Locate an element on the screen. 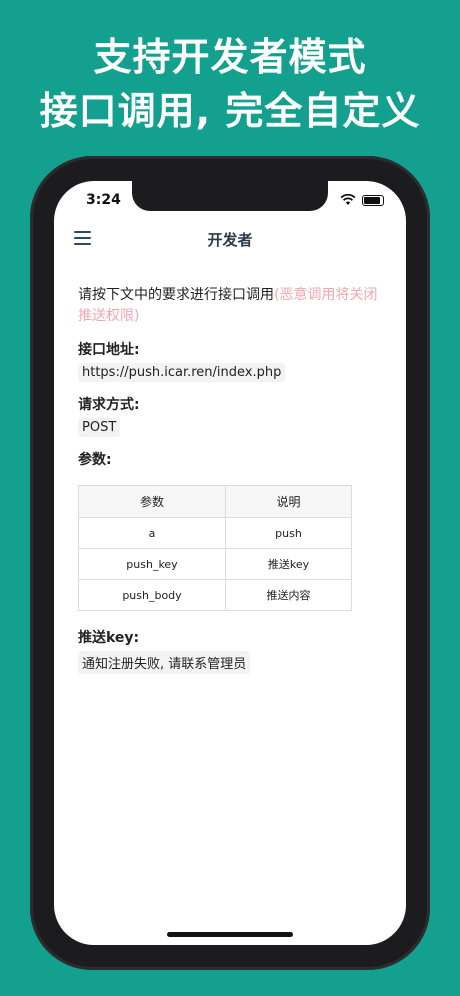 Image resolution: width=460 pixels, height=996 pixels. table-cell-param: a is located at coordinates (152, 533).